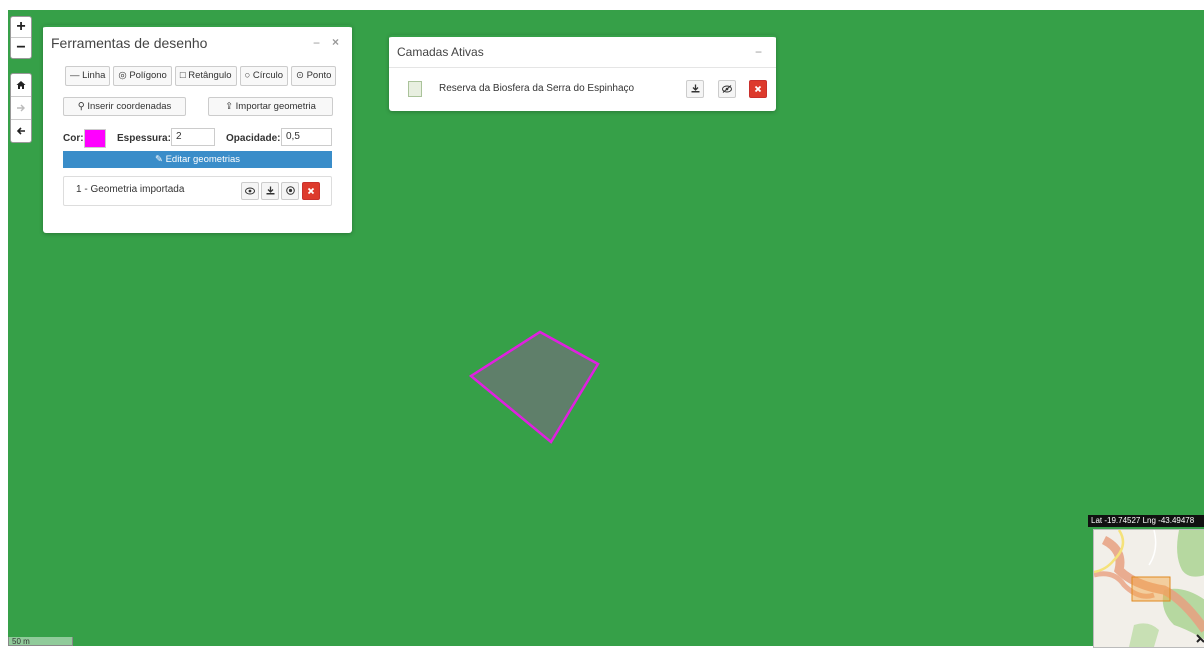  I want to click on geometry-label: 1 - Geometria importada, so click(130, 189).